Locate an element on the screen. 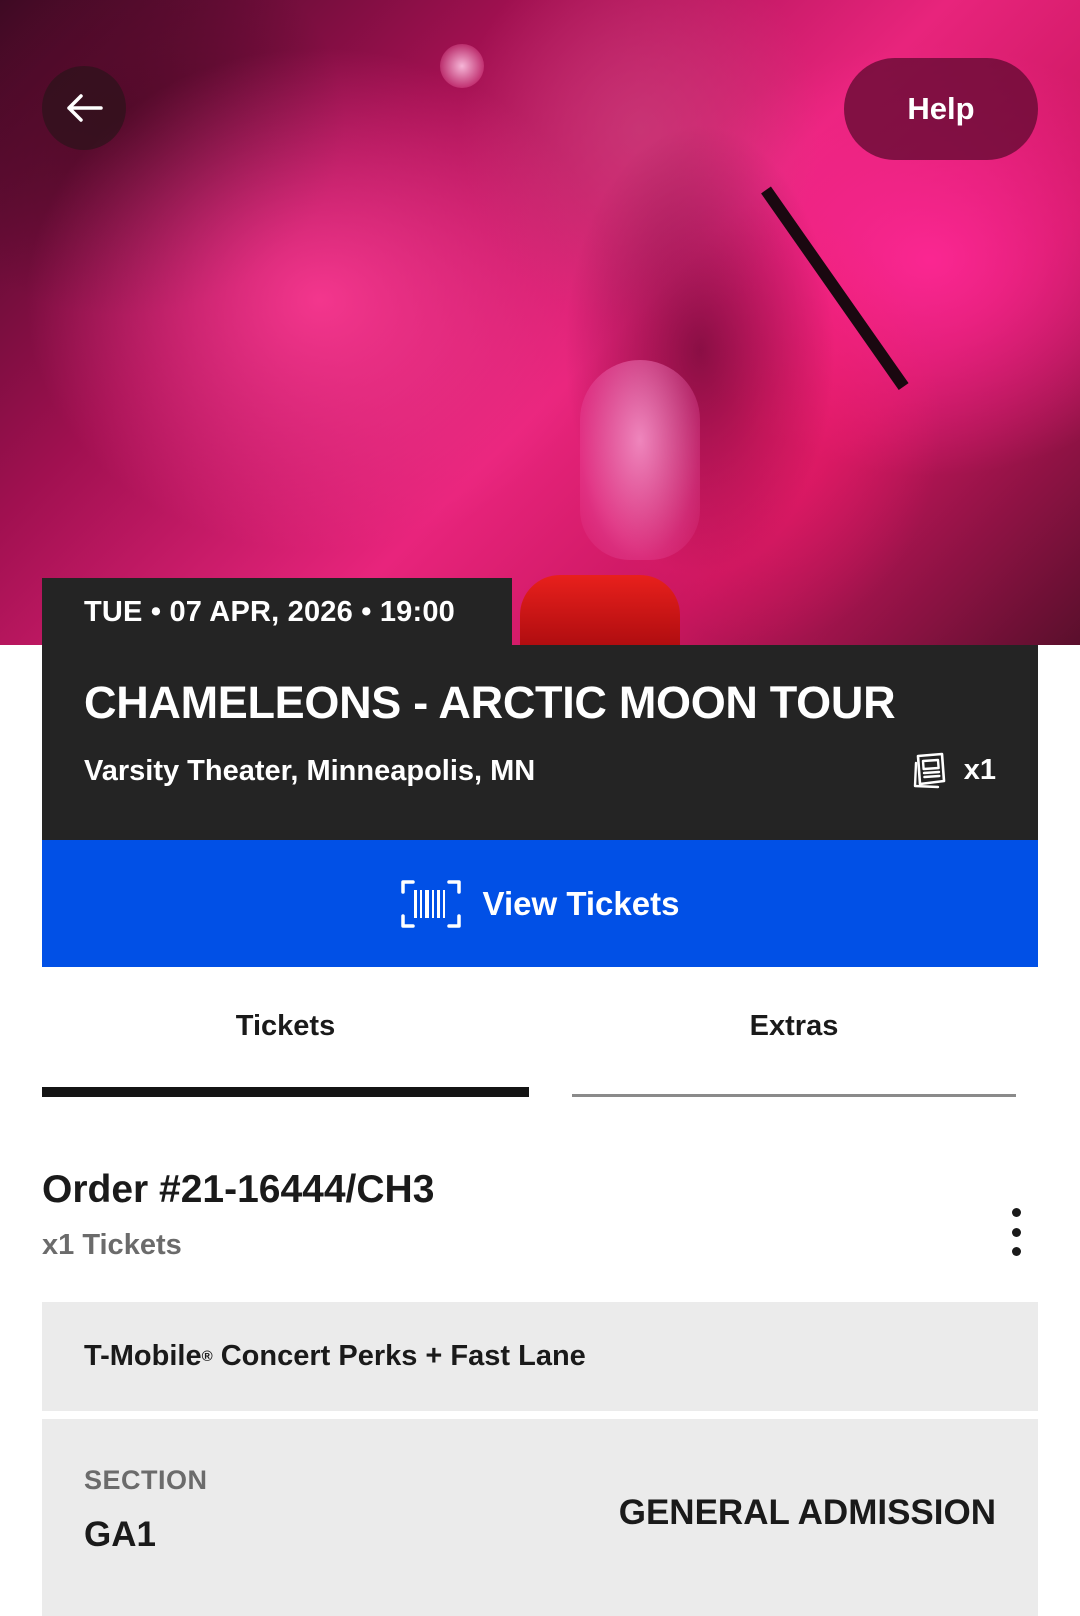 This screenshot has height=1616, width=1080. perk-name-suffix: Concert Perks + Fast Lane is located at coordinates (399, 1356).